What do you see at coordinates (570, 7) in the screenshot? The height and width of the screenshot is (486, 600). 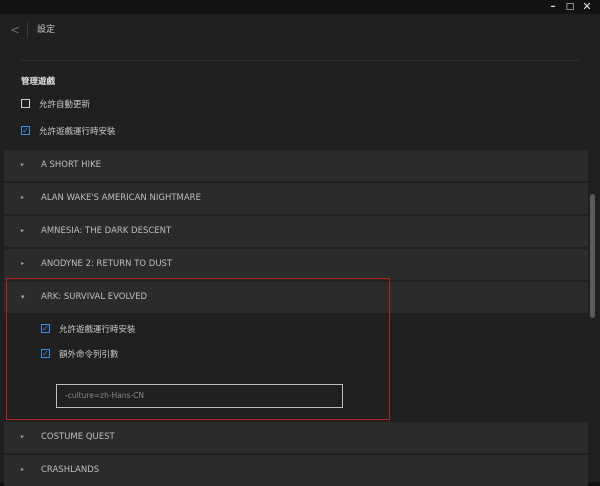 I see `maximize-icon: □` at bounding box center [570, 7].